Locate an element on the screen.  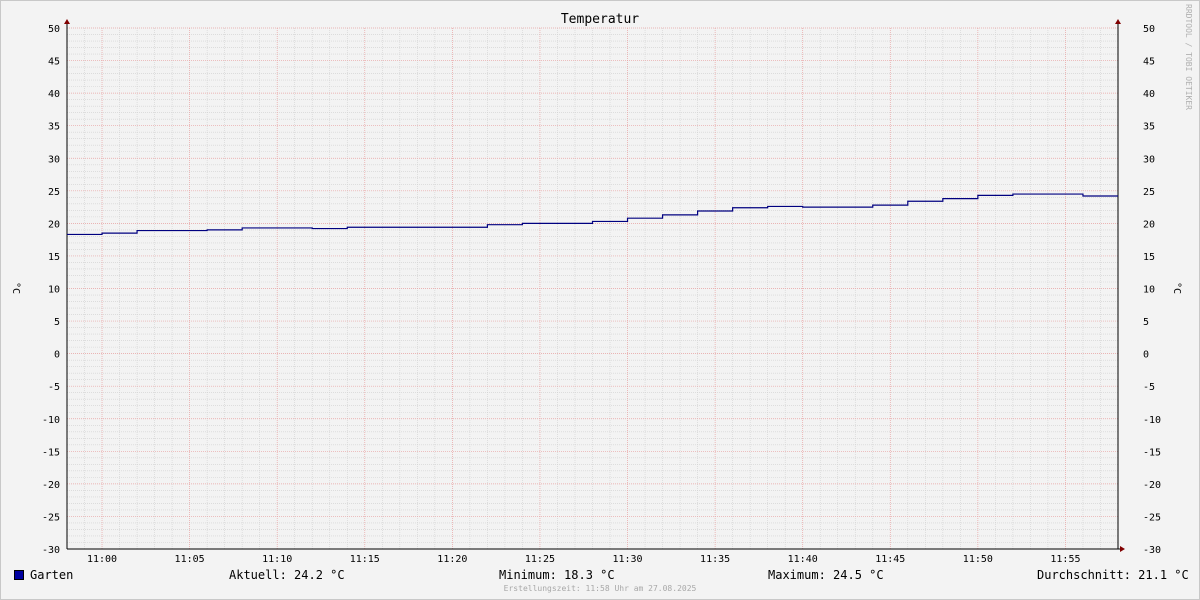
y-tick-label-right: -30 is located at coordinates (1152, 550).